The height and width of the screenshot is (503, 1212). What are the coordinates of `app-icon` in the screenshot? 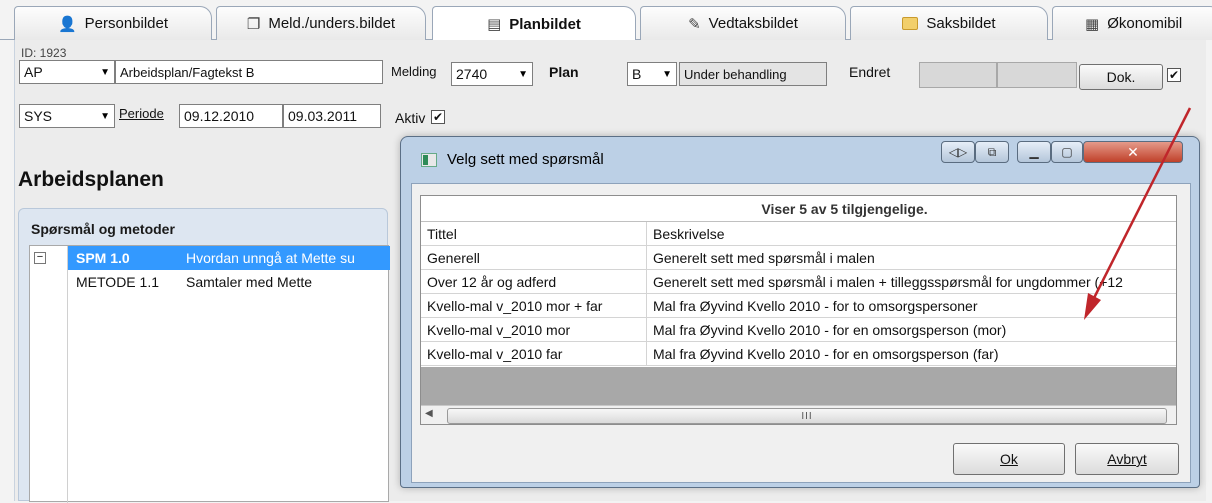 It's located at (429, 160).